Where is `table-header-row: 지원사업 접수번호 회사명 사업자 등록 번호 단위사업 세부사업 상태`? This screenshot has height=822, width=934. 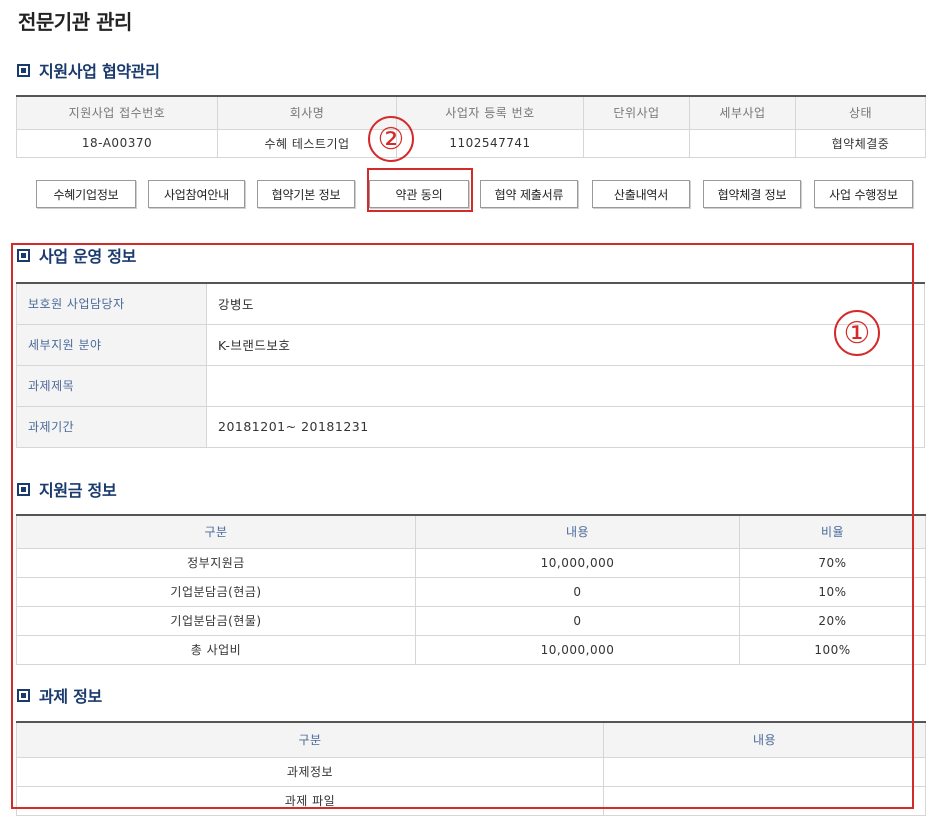 table-header-row: 지원사업 접수번호 회사명 사업자 등록 번호 단위사업 세부사업 상태 is located at coordinates (471, 112).